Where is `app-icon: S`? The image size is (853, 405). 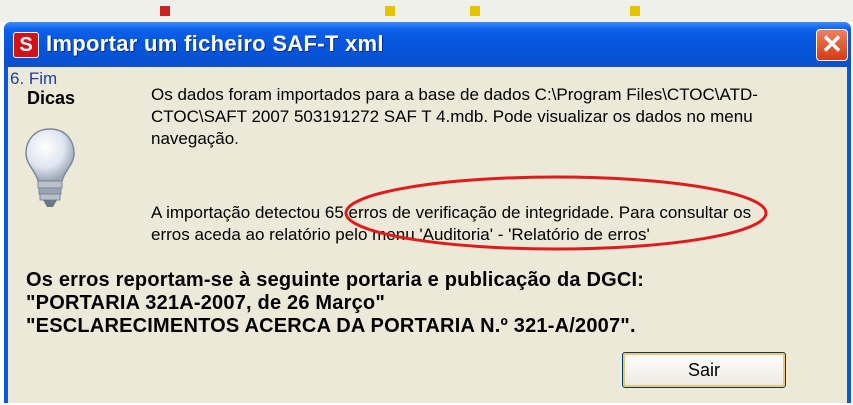
app-icon: S is located at coordinates (26, 45).